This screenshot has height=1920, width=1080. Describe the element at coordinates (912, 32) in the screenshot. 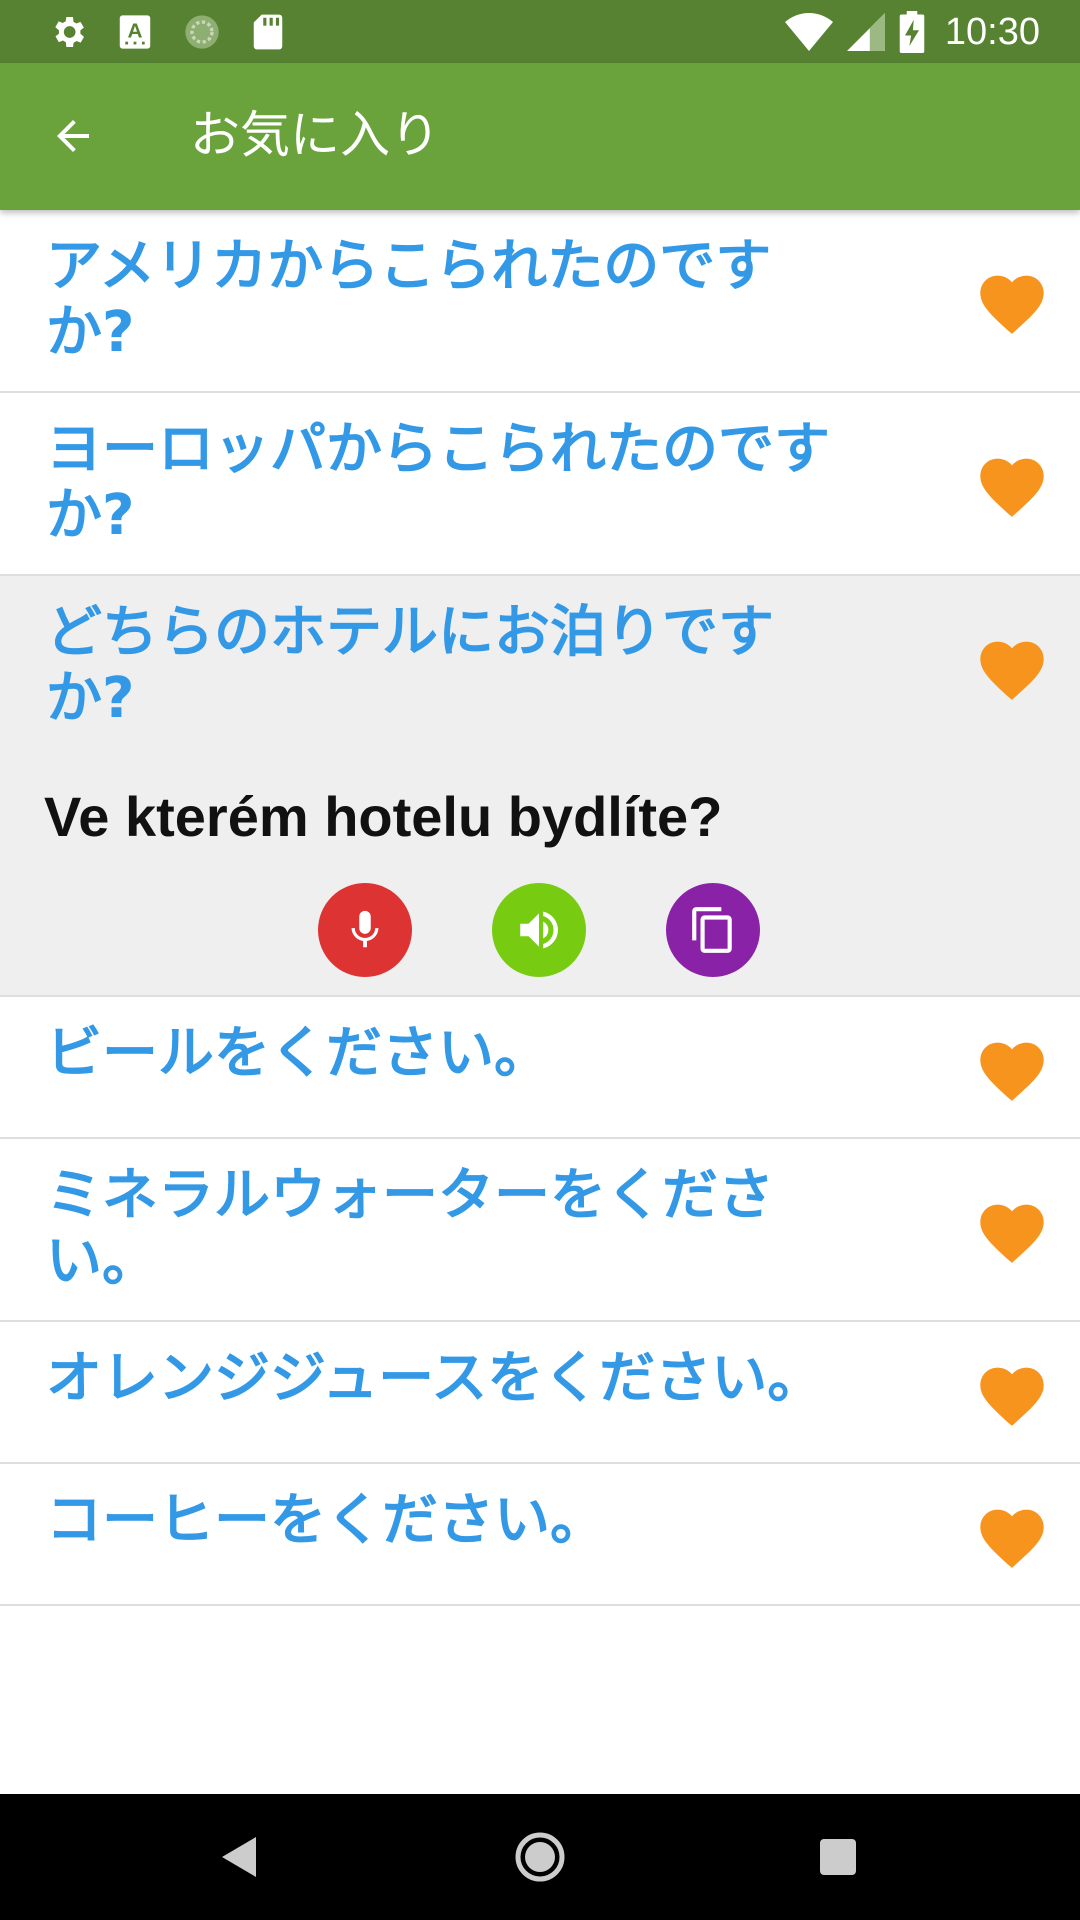

I see `battery-charging-icon` at that location.